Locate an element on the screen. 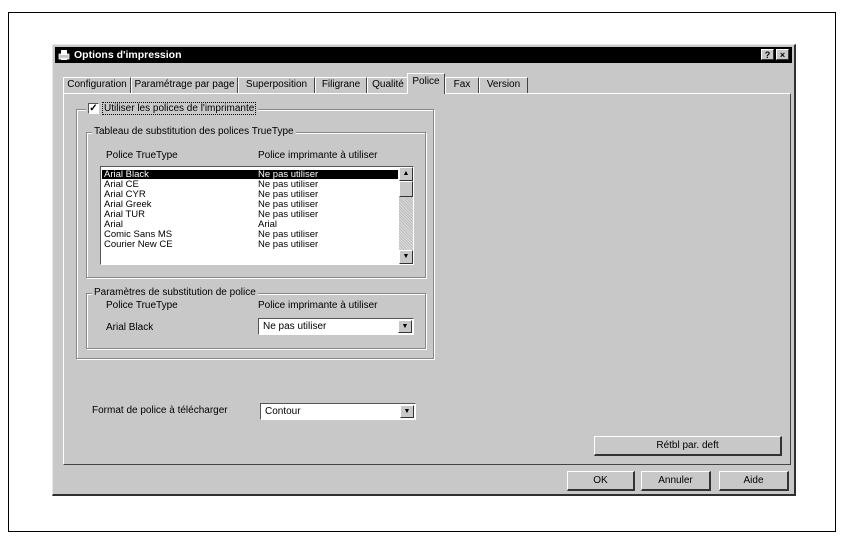 The width and height of the screenshot is (848, 539). tab-configuration: Configuration is located at coordinates (97, 85).